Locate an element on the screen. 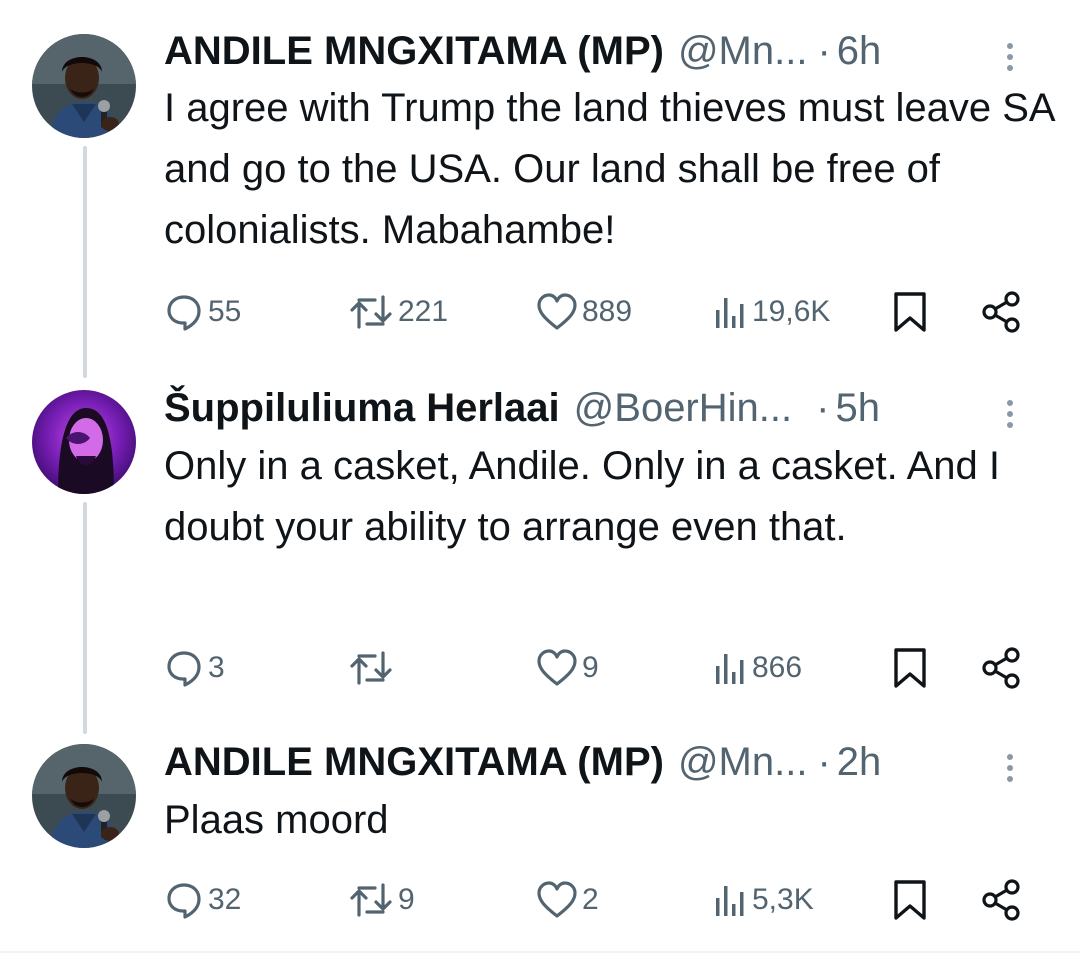 The image size is (1080, 955). tweet-header: ANDILE MNGXITAMA (MP) @Mn... · 6h is located at coordinates (612, 51).